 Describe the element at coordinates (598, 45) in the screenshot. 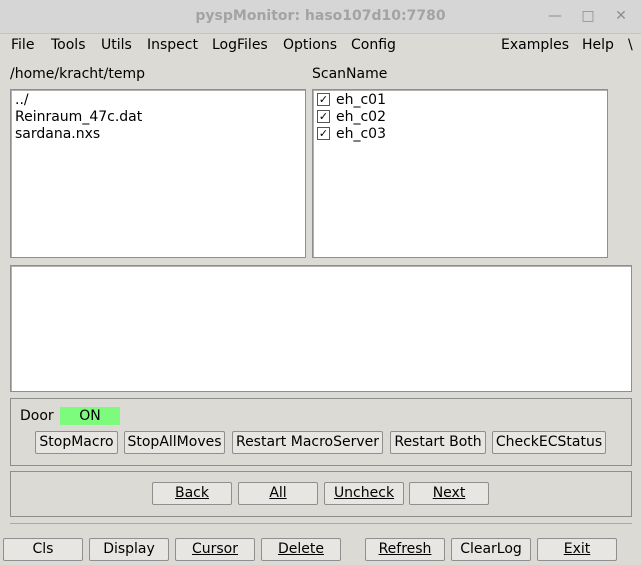

I see `menu-help: Help` at that location.